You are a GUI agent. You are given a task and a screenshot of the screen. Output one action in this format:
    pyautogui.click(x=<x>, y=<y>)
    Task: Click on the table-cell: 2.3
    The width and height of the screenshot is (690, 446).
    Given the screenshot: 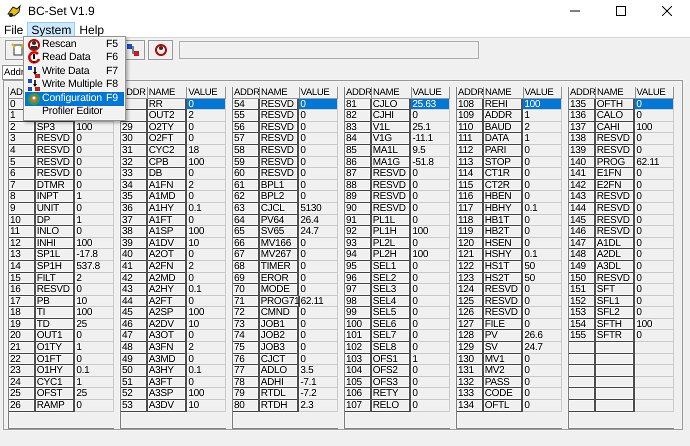 What is the action you would take?
    pyautogui.click(x=318, y=406)
    